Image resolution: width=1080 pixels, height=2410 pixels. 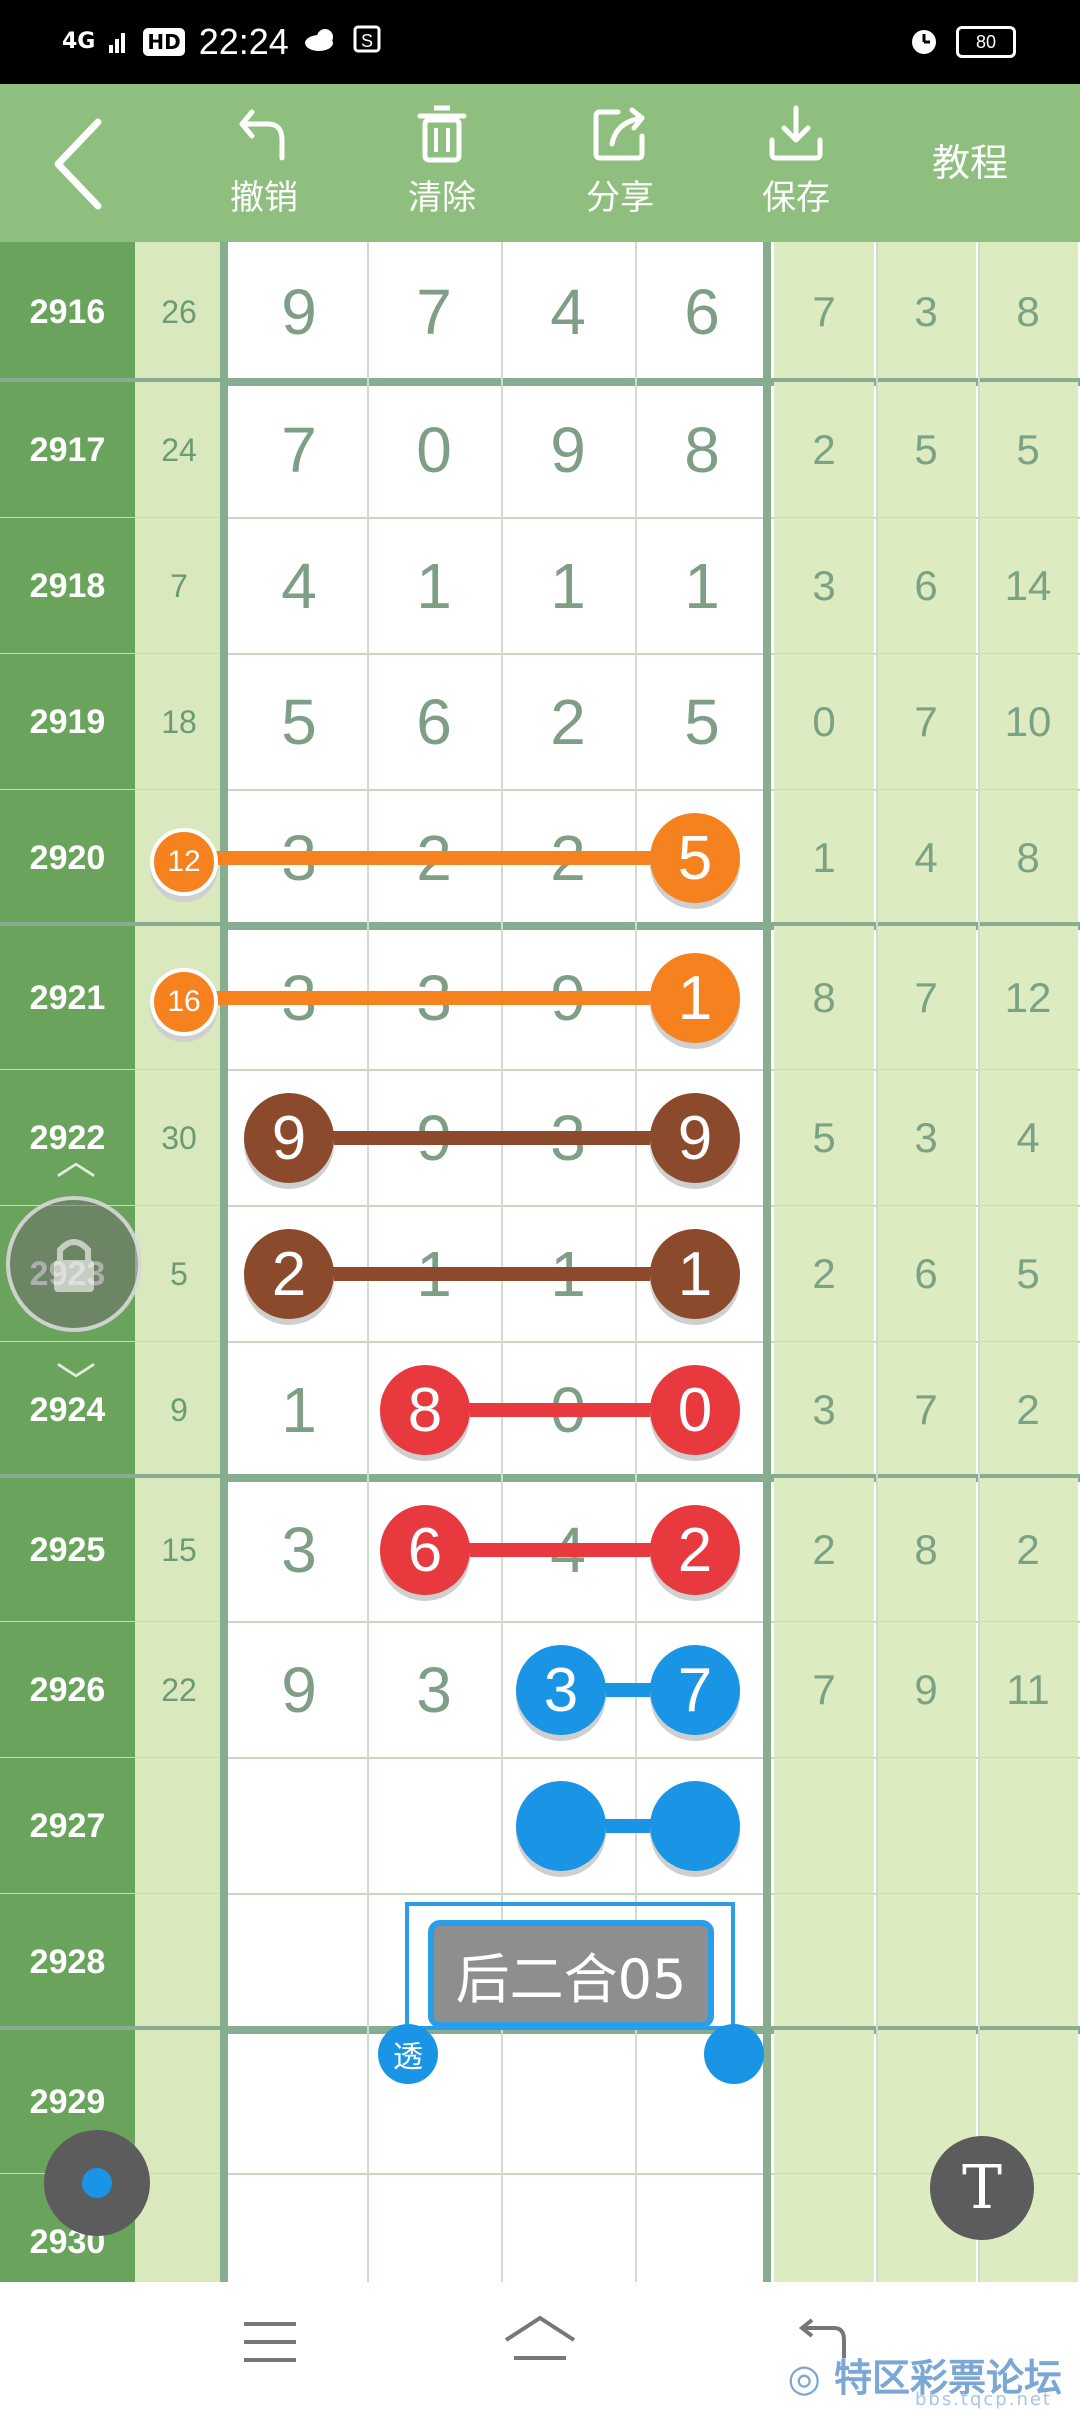 I want to click on menu-icon, so click(x=270, y=2343).